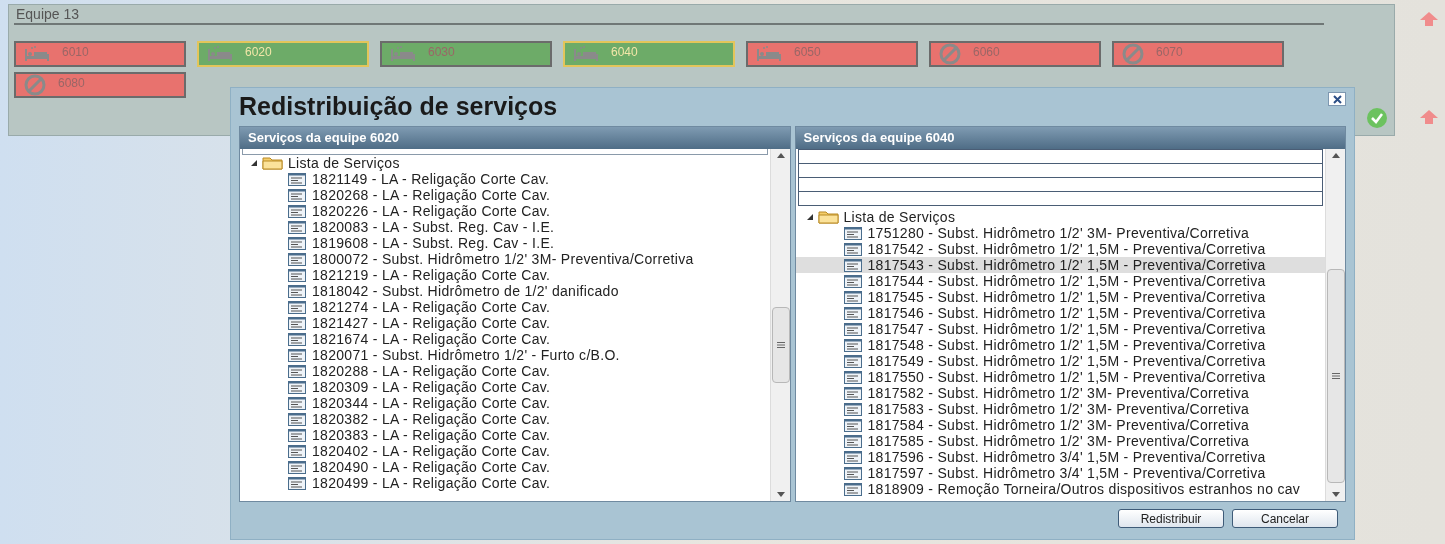 The height and width of the screenshot is (544, 1445). I want to click on team-number: 6080, so click(71, 83).